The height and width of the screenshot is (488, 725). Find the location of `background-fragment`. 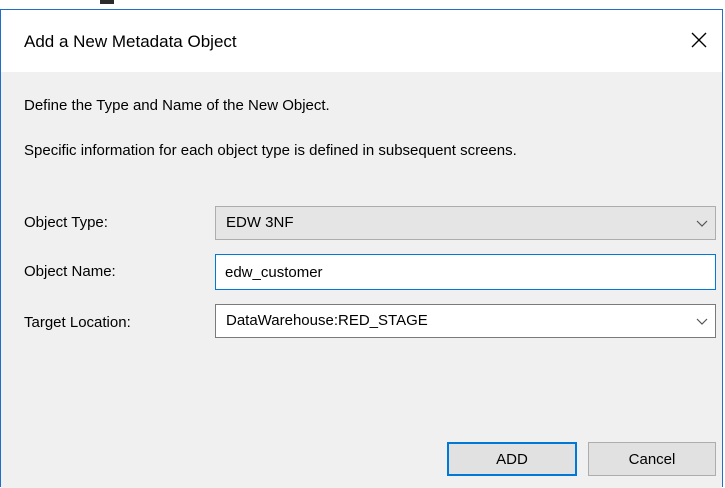

background-fragment is located at coordinates (107, 2).